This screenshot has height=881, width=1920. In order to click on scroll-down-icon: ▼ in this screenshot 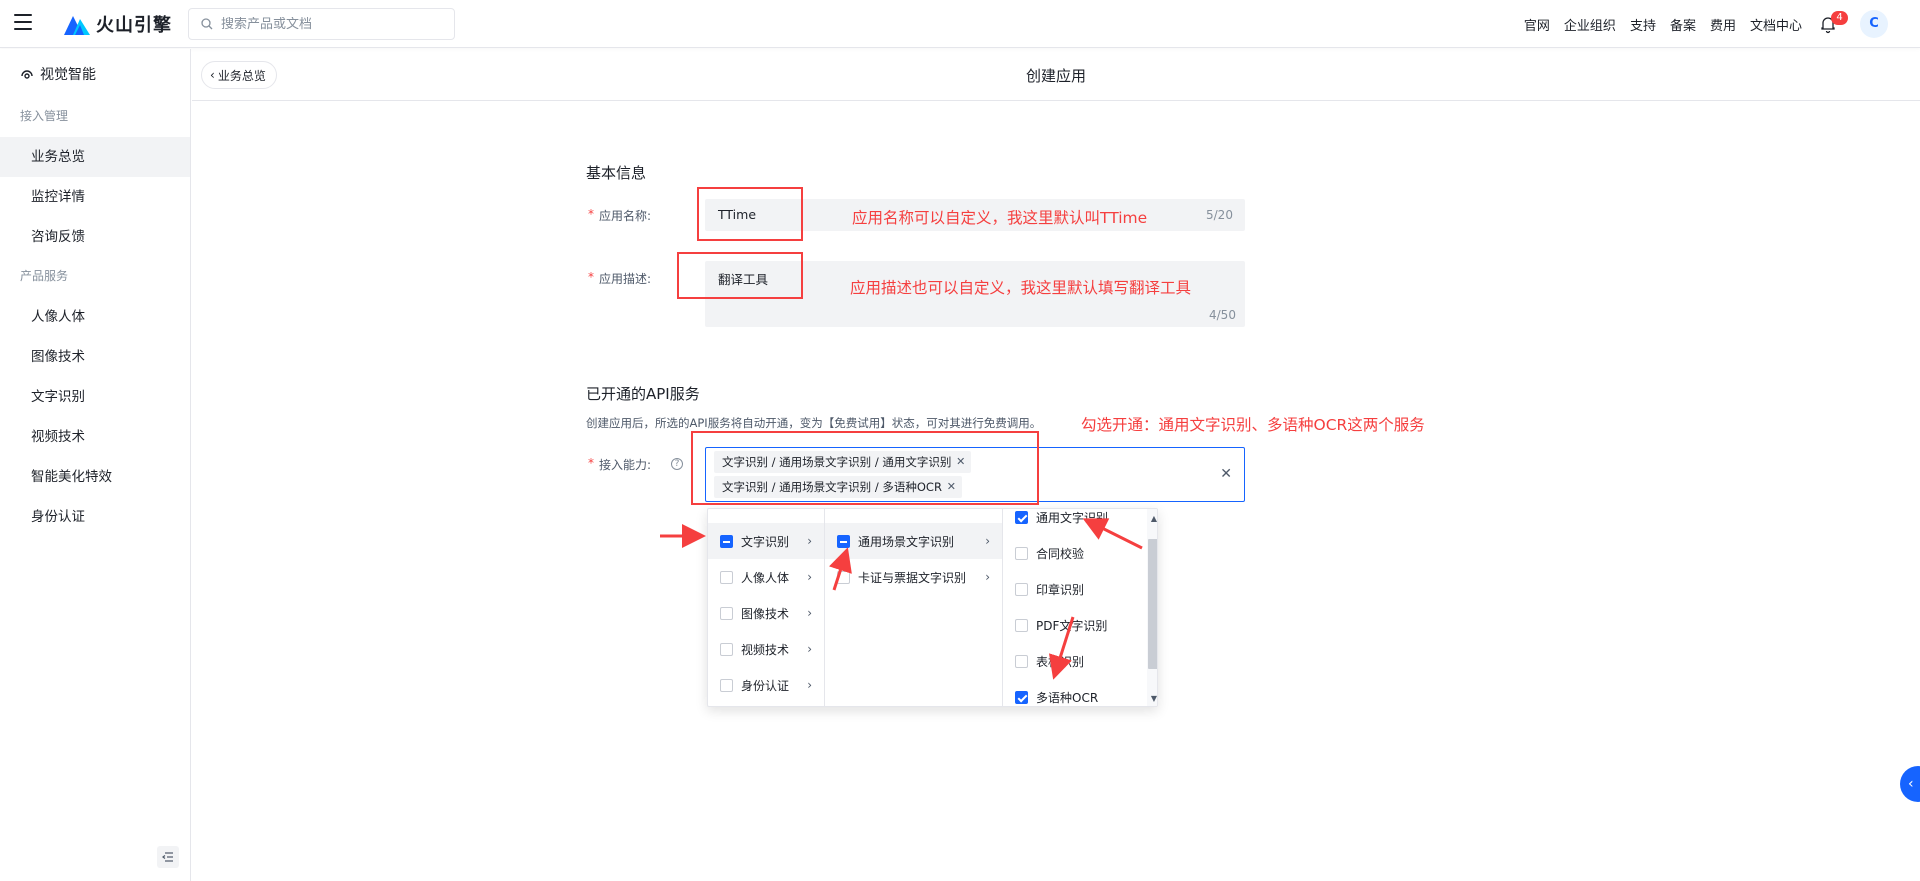, I will do `click(1154, 698)`.